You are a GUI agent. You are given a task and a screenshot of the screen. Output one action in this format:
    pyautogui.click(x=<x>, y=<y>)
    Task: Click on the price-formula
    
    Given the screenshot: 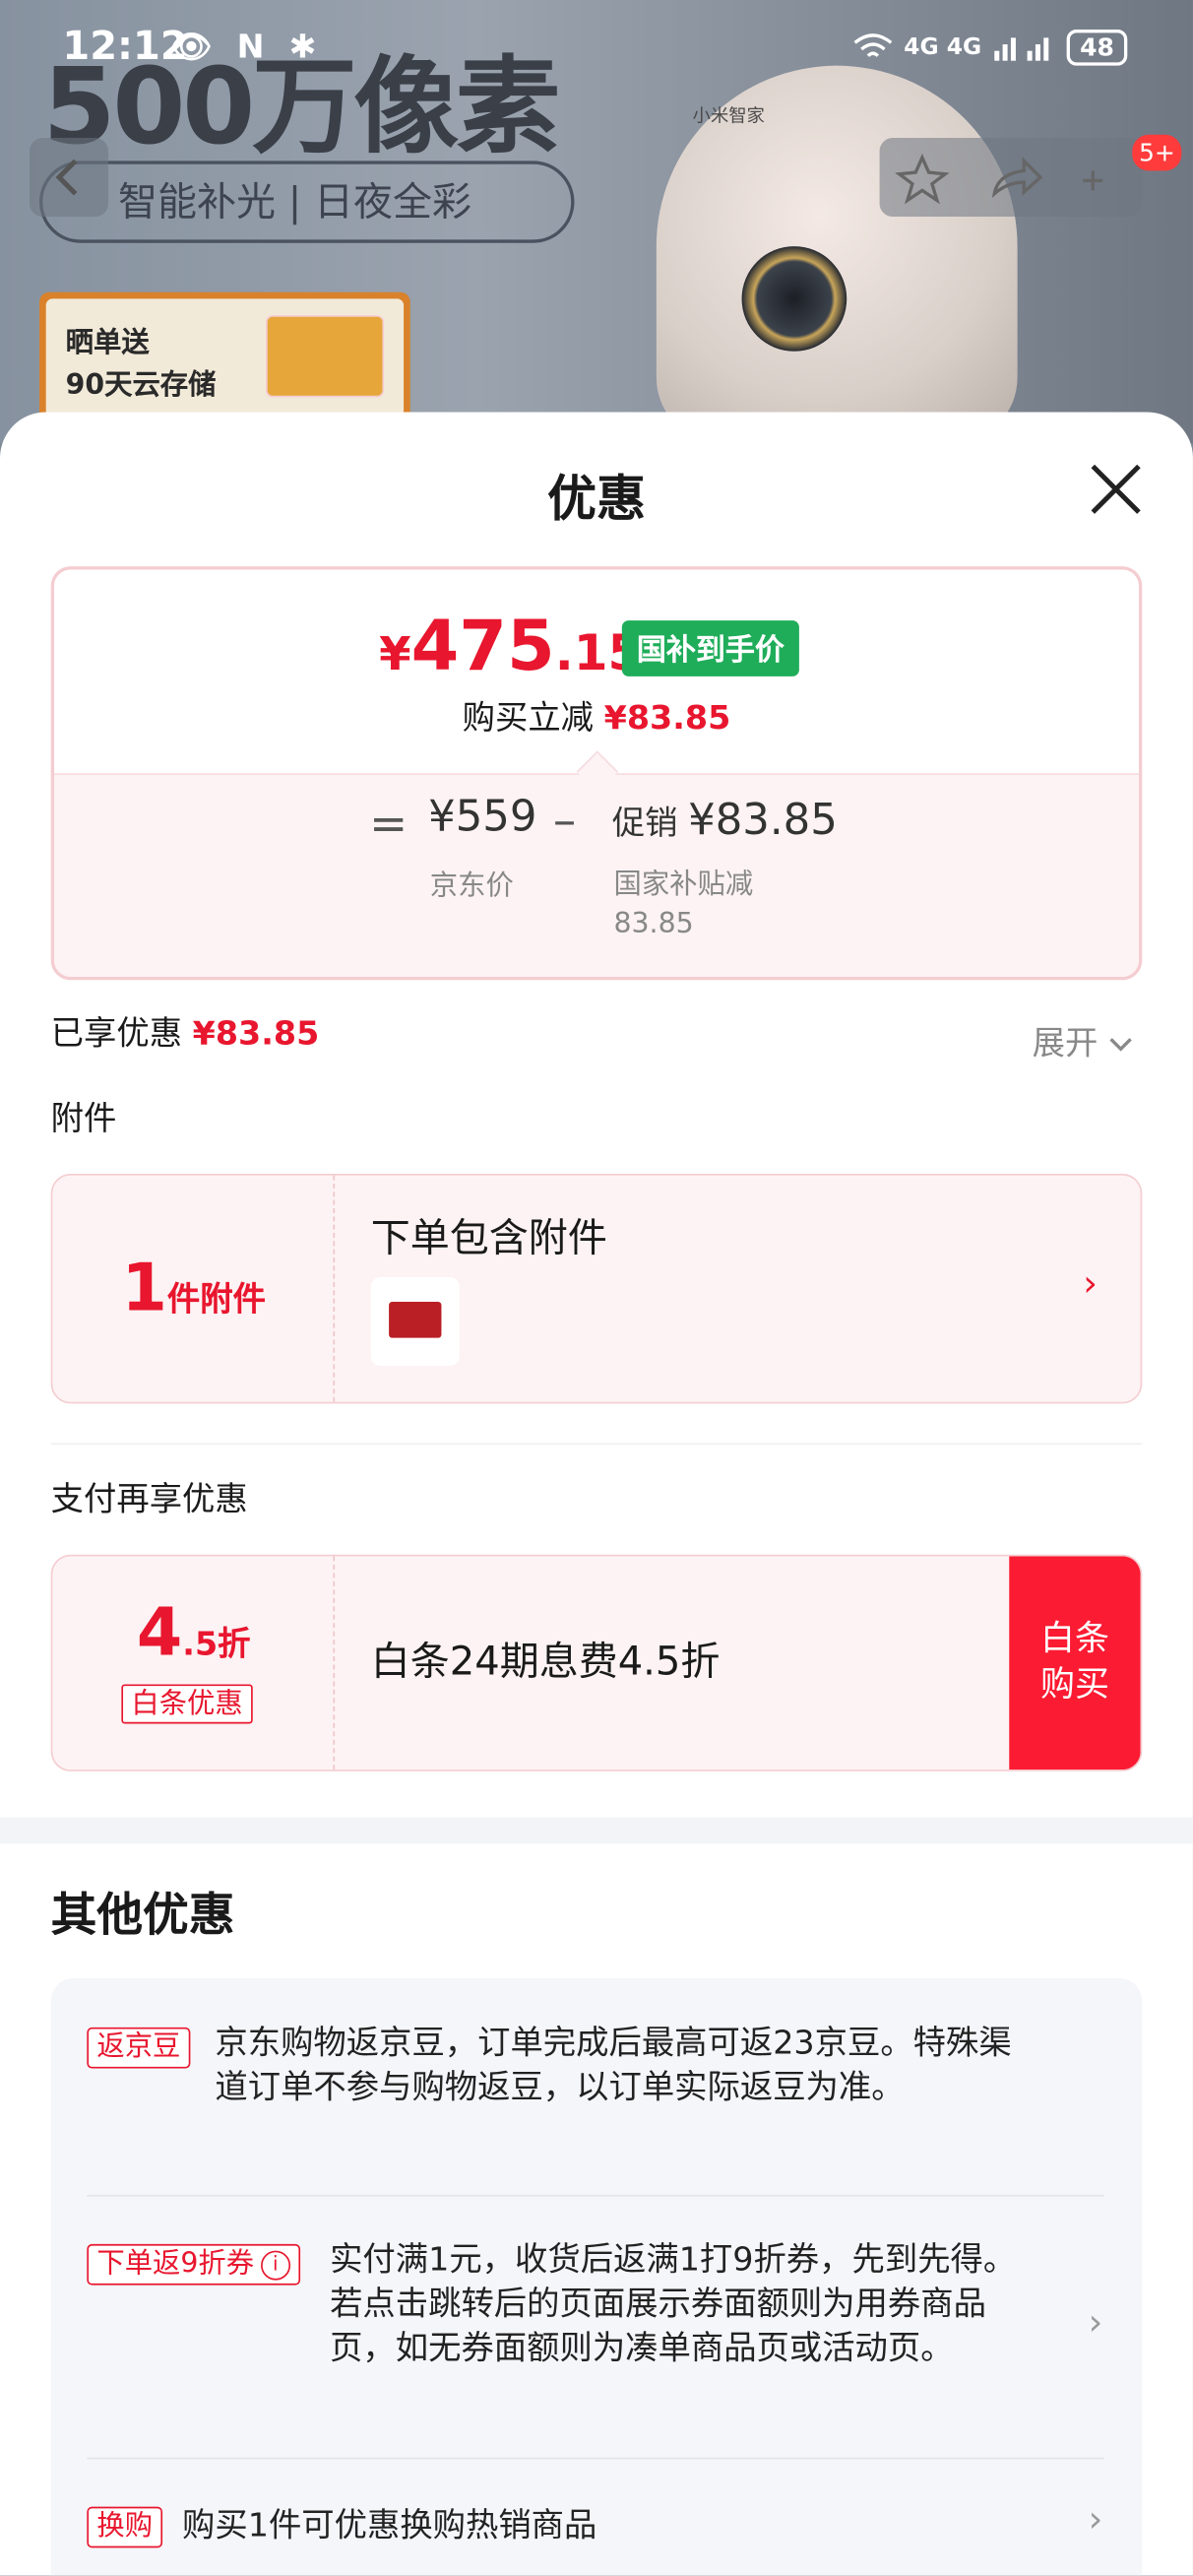 What is the action you would take?
    pyautogui.click(x=596, y=875)
    